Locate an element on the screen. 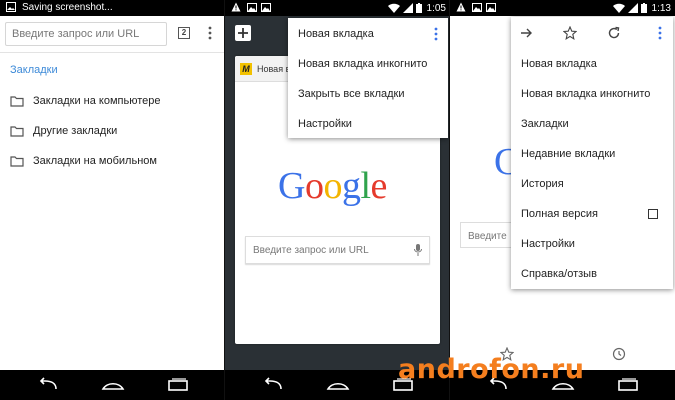  google-logo: Google is located at coordinates (332, 186).